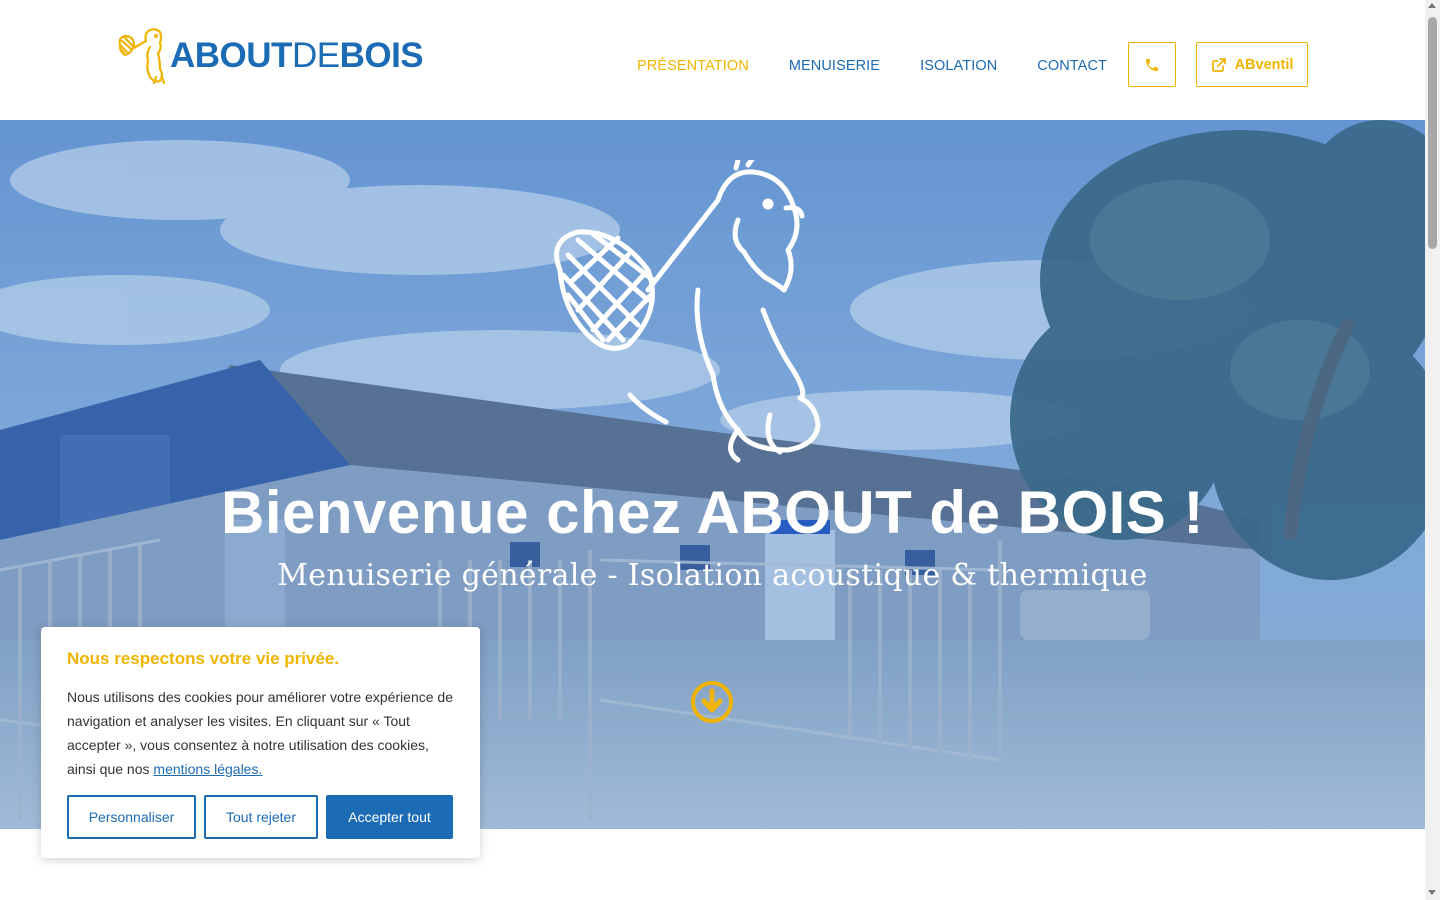 This screenshot has height=900, width=1440. Describe the element at coordinates (1072, 66) in the screenshot. I see `nav-contact: CONTACT` at that location.